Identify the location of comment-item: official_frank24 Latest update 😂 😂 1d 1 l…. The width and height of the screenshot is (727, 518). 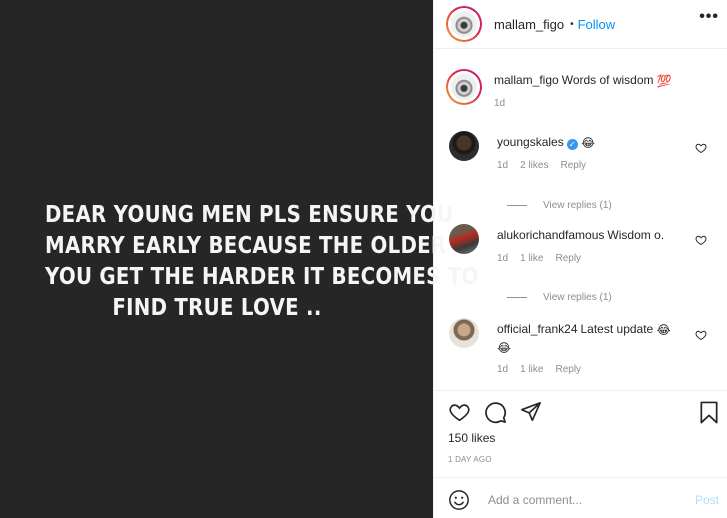
(580, 350).